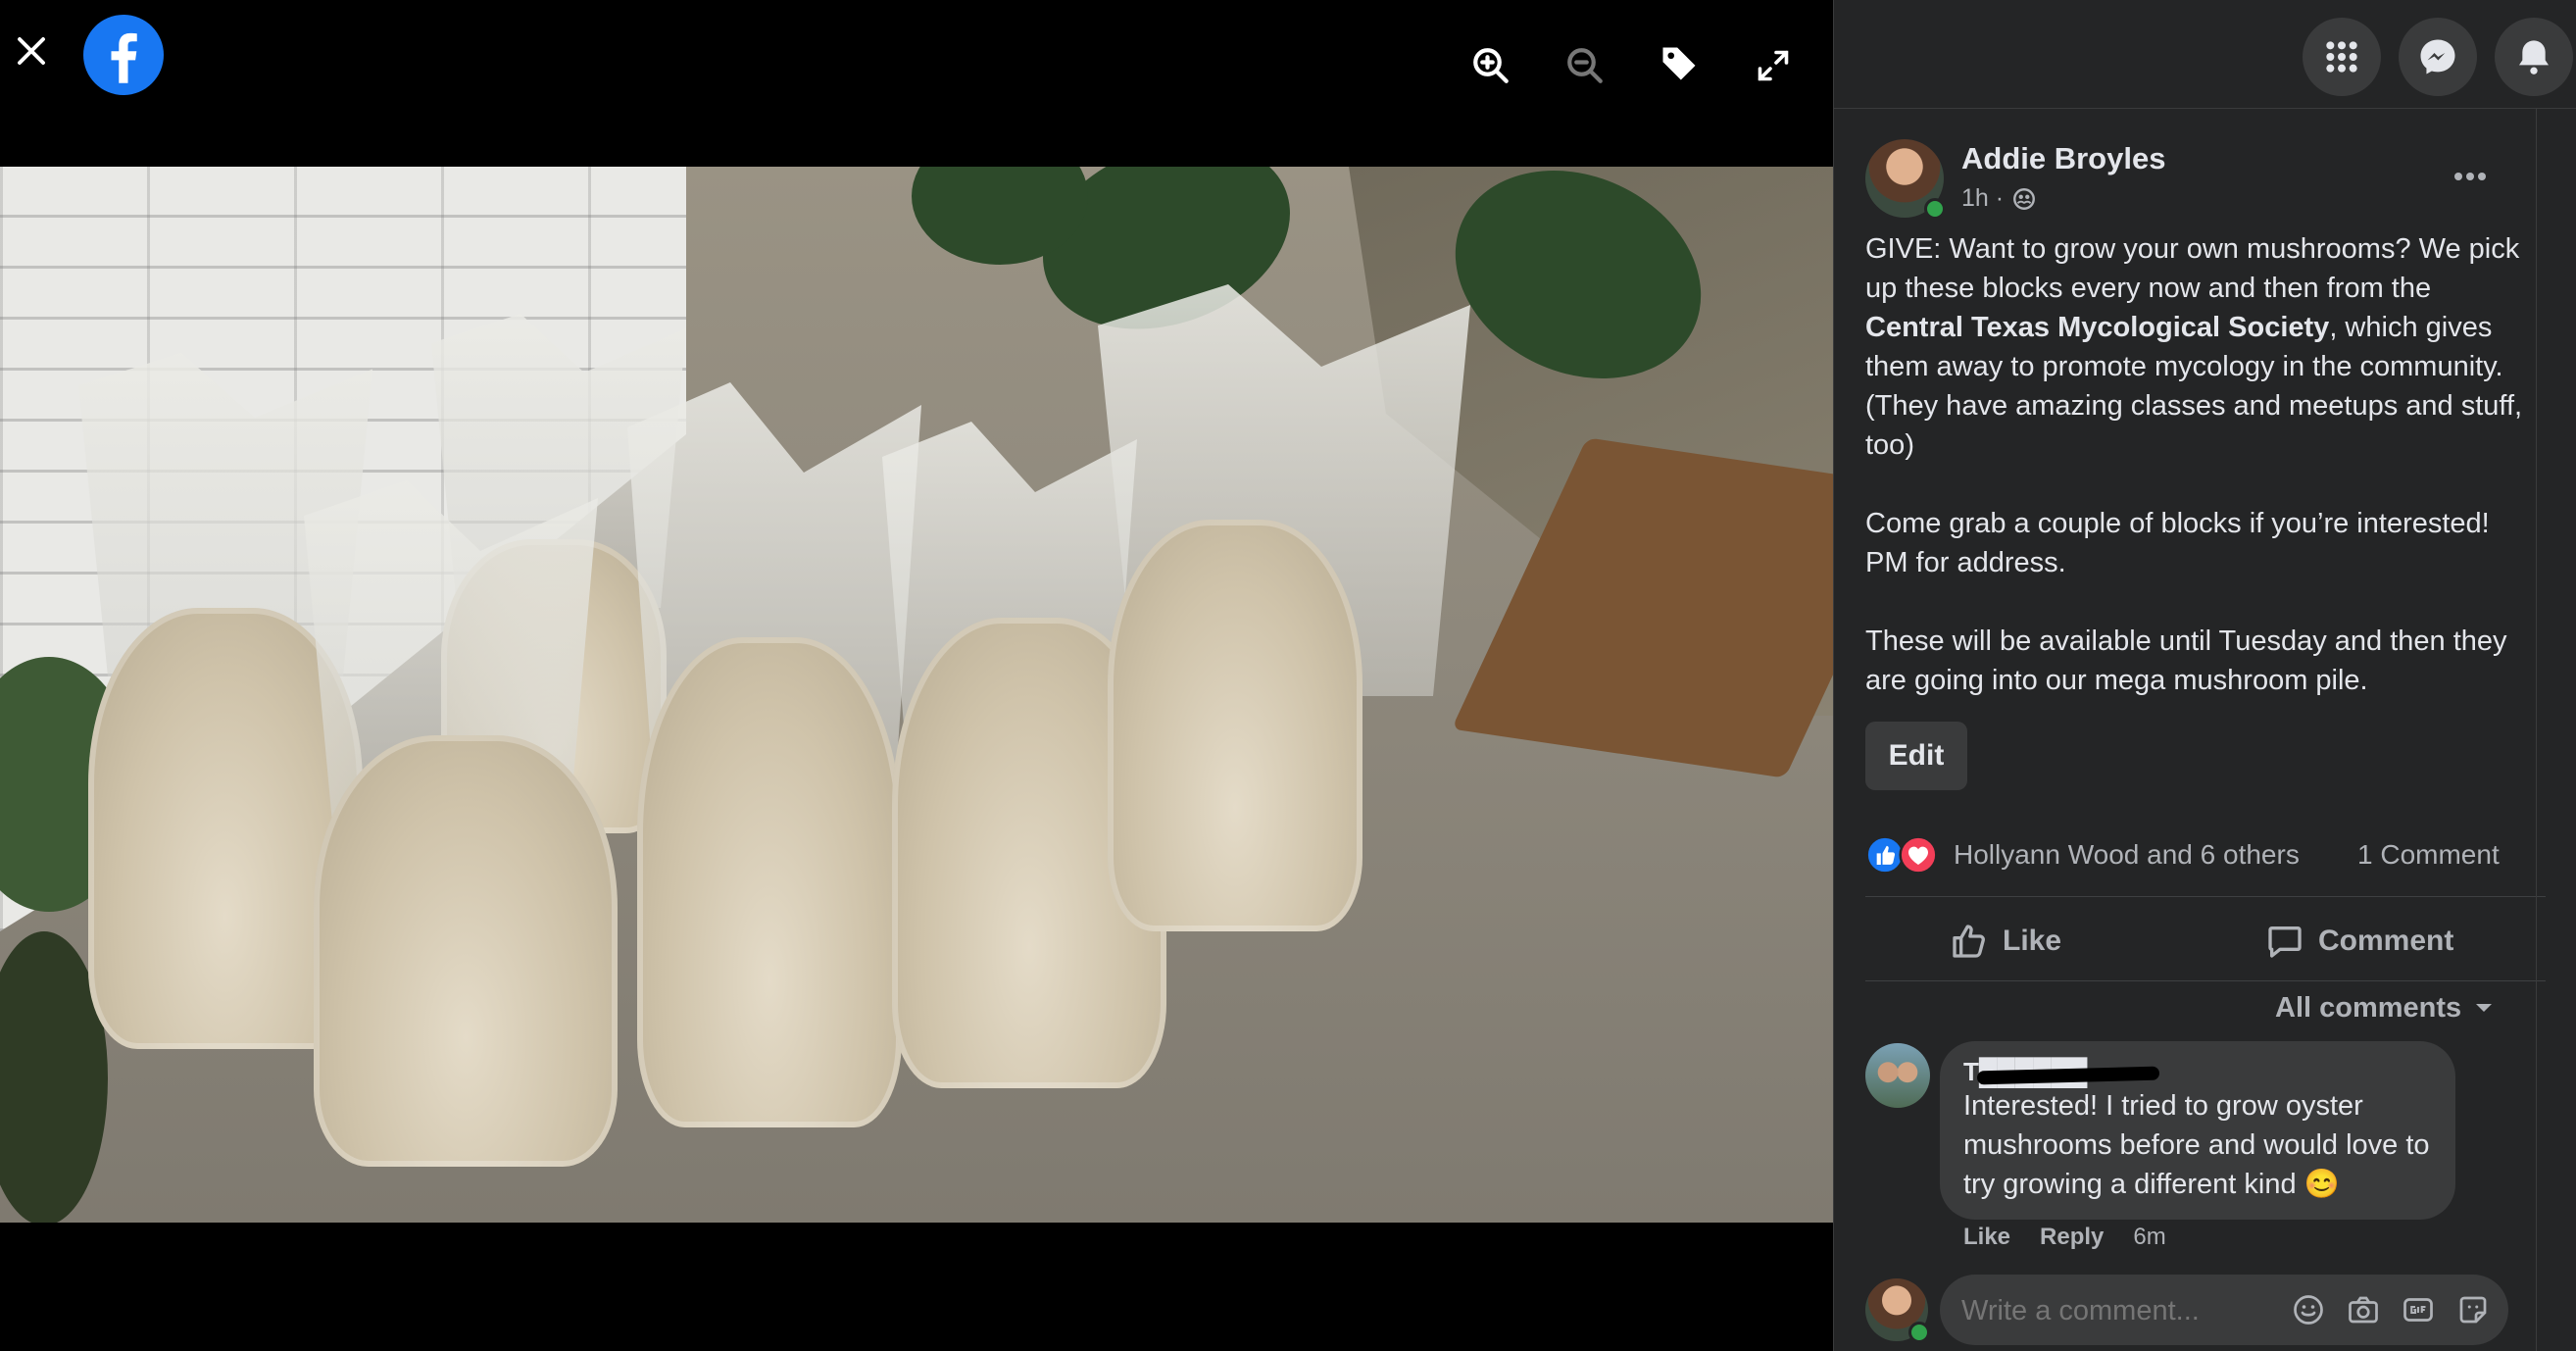 The width and height of the screenshot is (2576, 1351). I want to click on chevron-down-icon, so click(2484, 1008).